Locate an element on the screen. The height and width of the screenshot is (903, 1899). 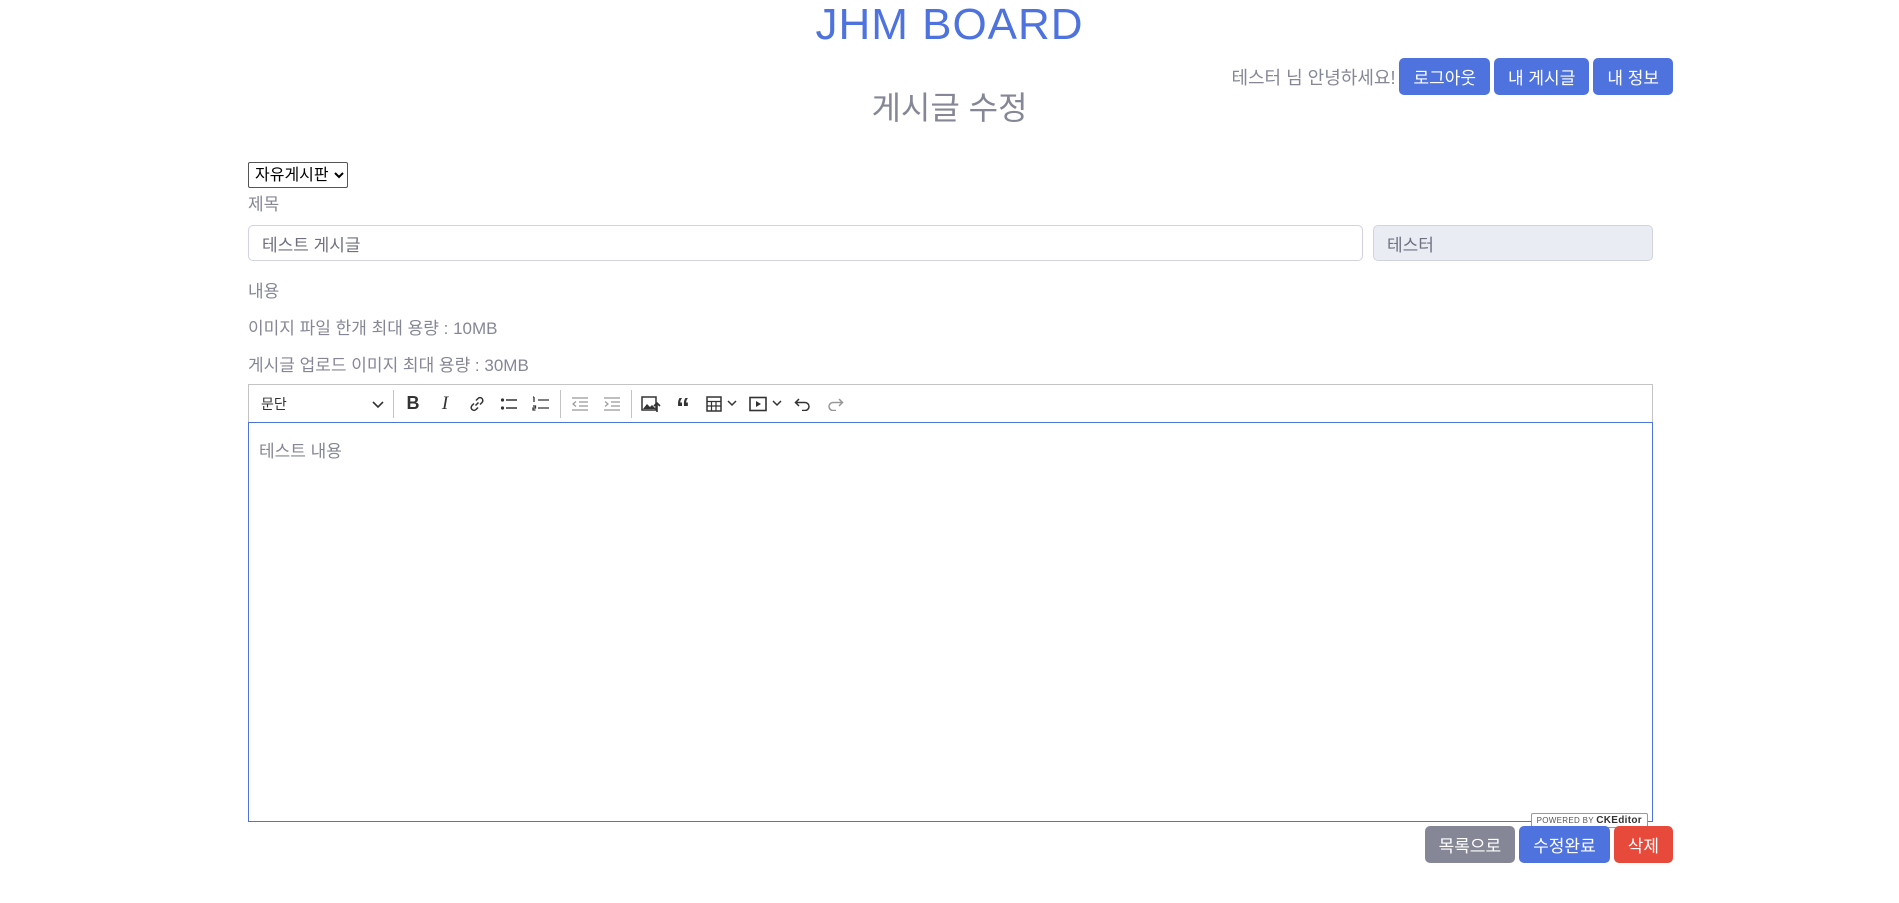
title-input: 테스트 게시글 is located at coordinates (805, 243).